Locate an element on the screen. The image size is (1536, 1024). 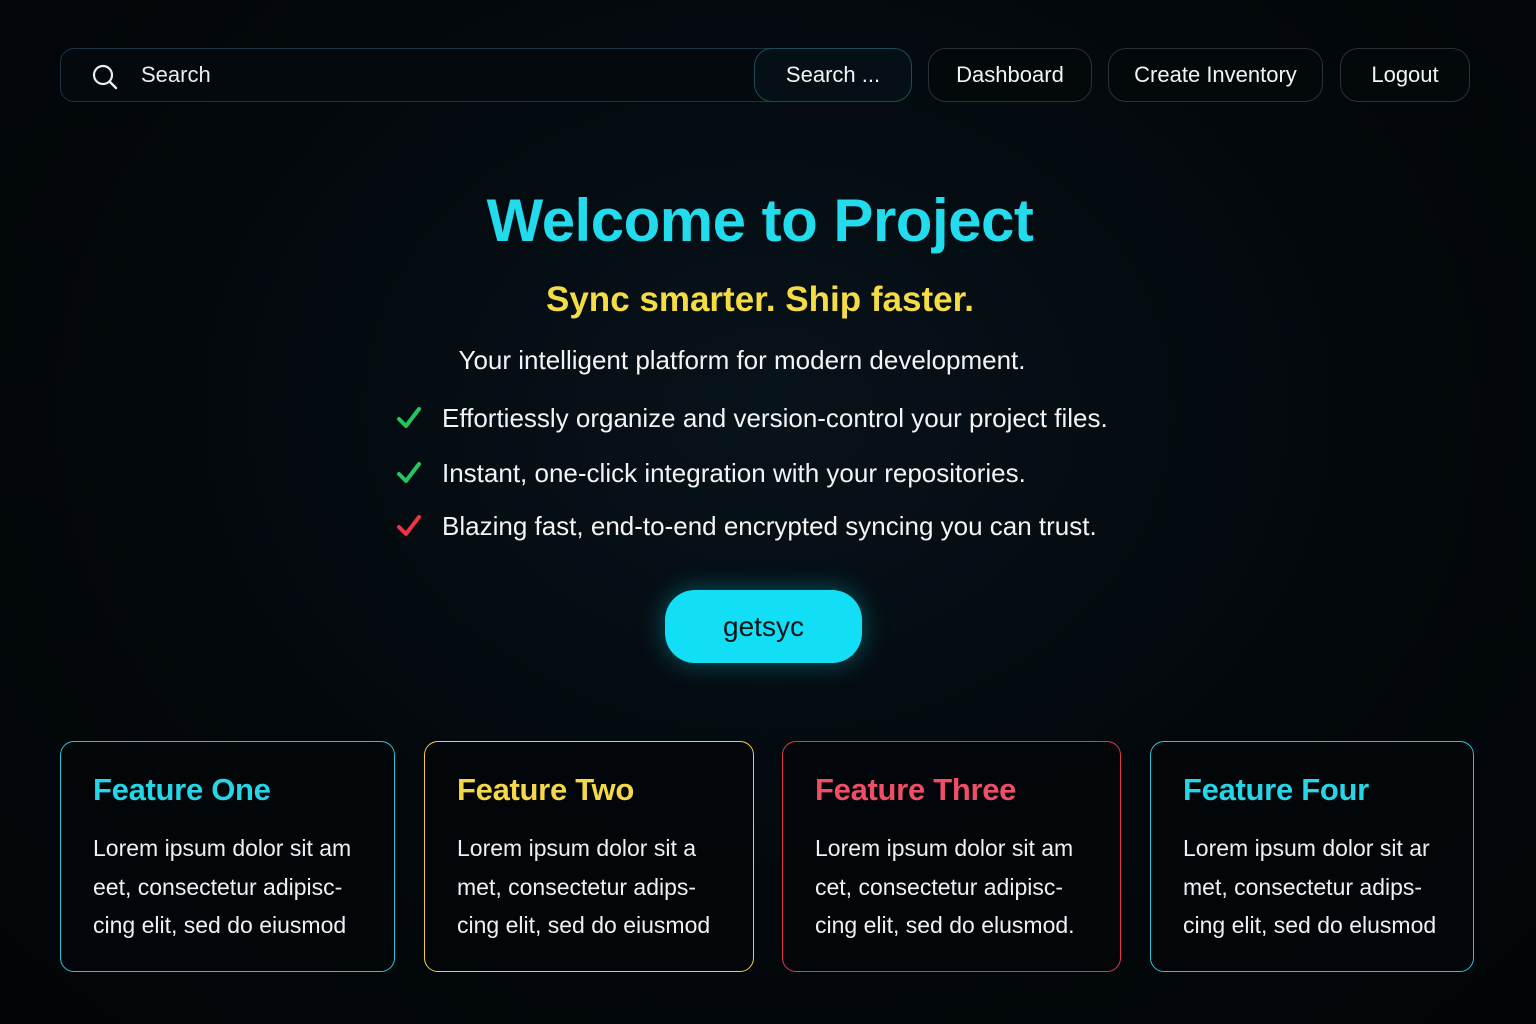
feature-card-title: Feature One is located at coordinates (182, 789).